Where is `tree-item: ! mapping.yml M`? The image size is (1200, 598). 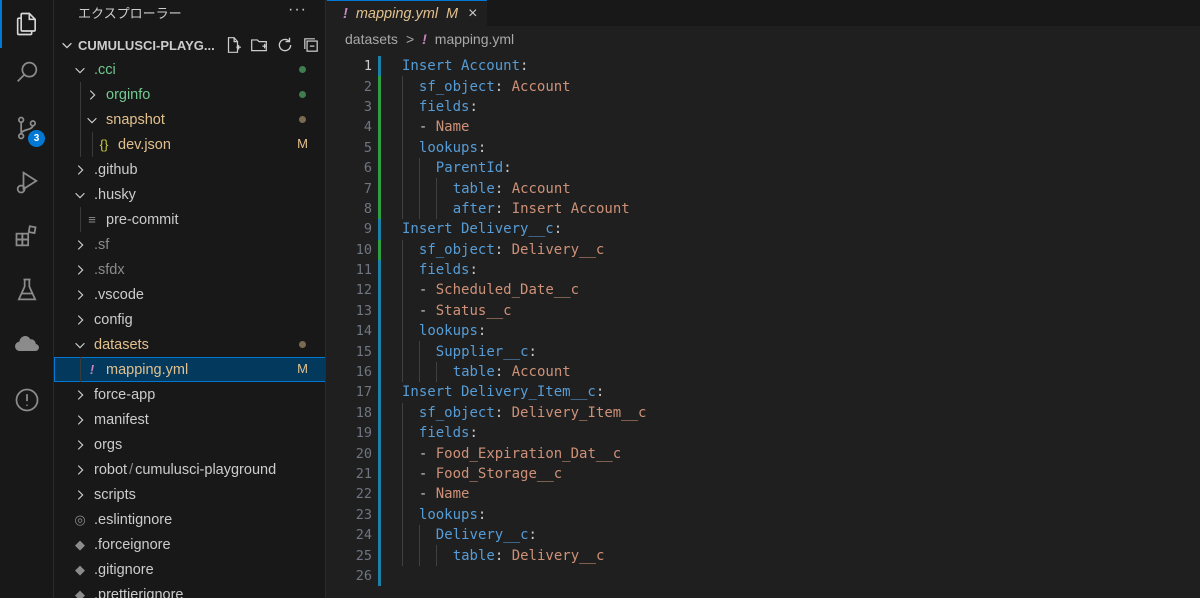 tree-item: ! mapping.yml M is located at coordinates (189, 369).